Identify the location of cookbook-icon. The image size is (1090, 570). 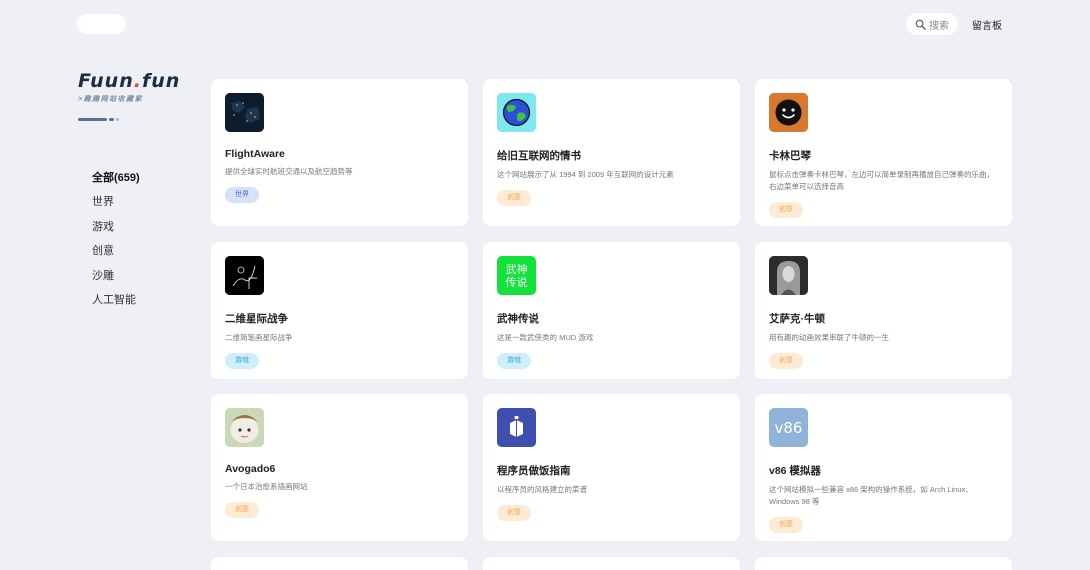
(516, 427).